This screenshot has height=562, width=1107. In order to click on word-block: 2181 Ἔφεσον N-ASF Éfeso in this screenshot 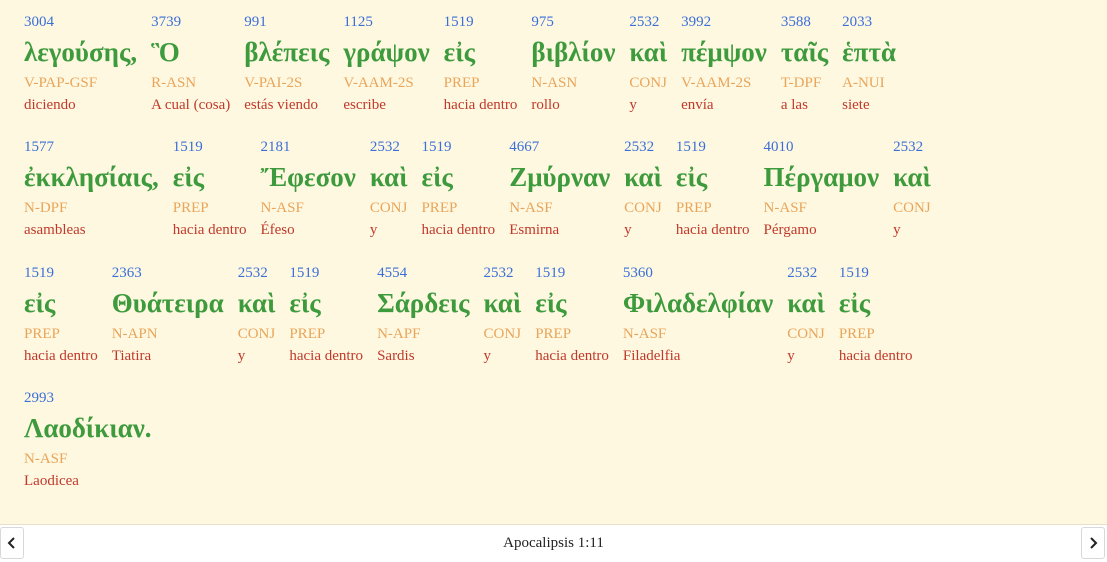, I will do `click(307, 189)`.